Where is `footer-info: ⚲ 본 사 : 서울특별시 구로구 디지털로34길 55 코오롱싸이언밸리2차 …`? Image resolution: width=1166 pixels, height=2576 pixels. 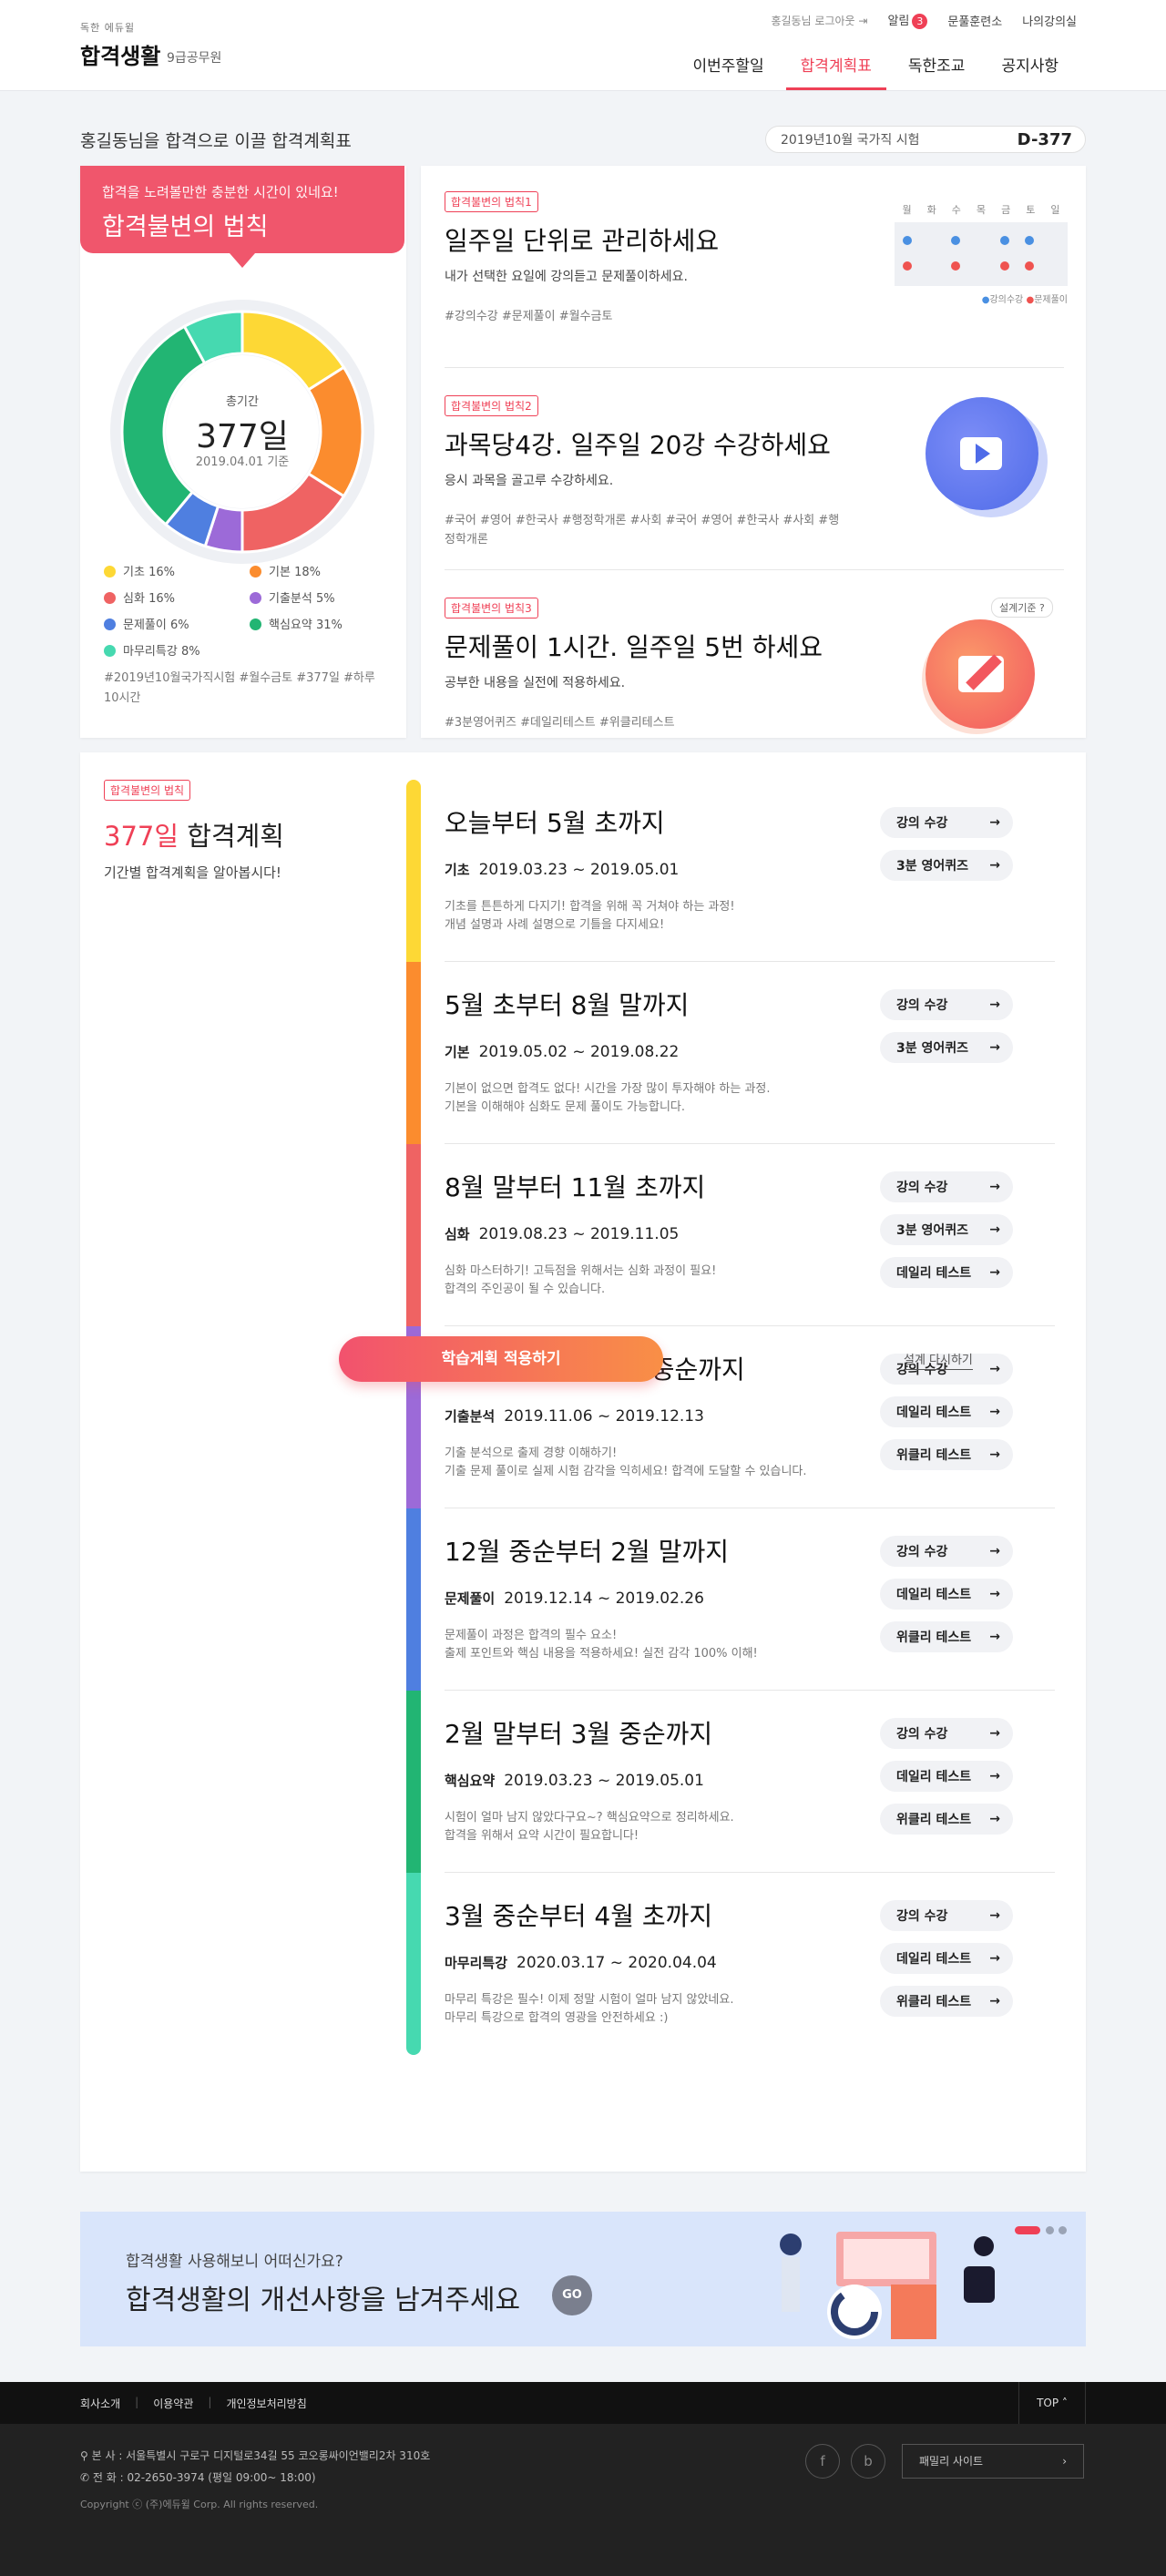 footer-info: ⚲ 본 사 : 서울특별시 구로구 디지털로34길 55 코오롱싸이언밸리2차 … is located at coordinates (583, 2500).